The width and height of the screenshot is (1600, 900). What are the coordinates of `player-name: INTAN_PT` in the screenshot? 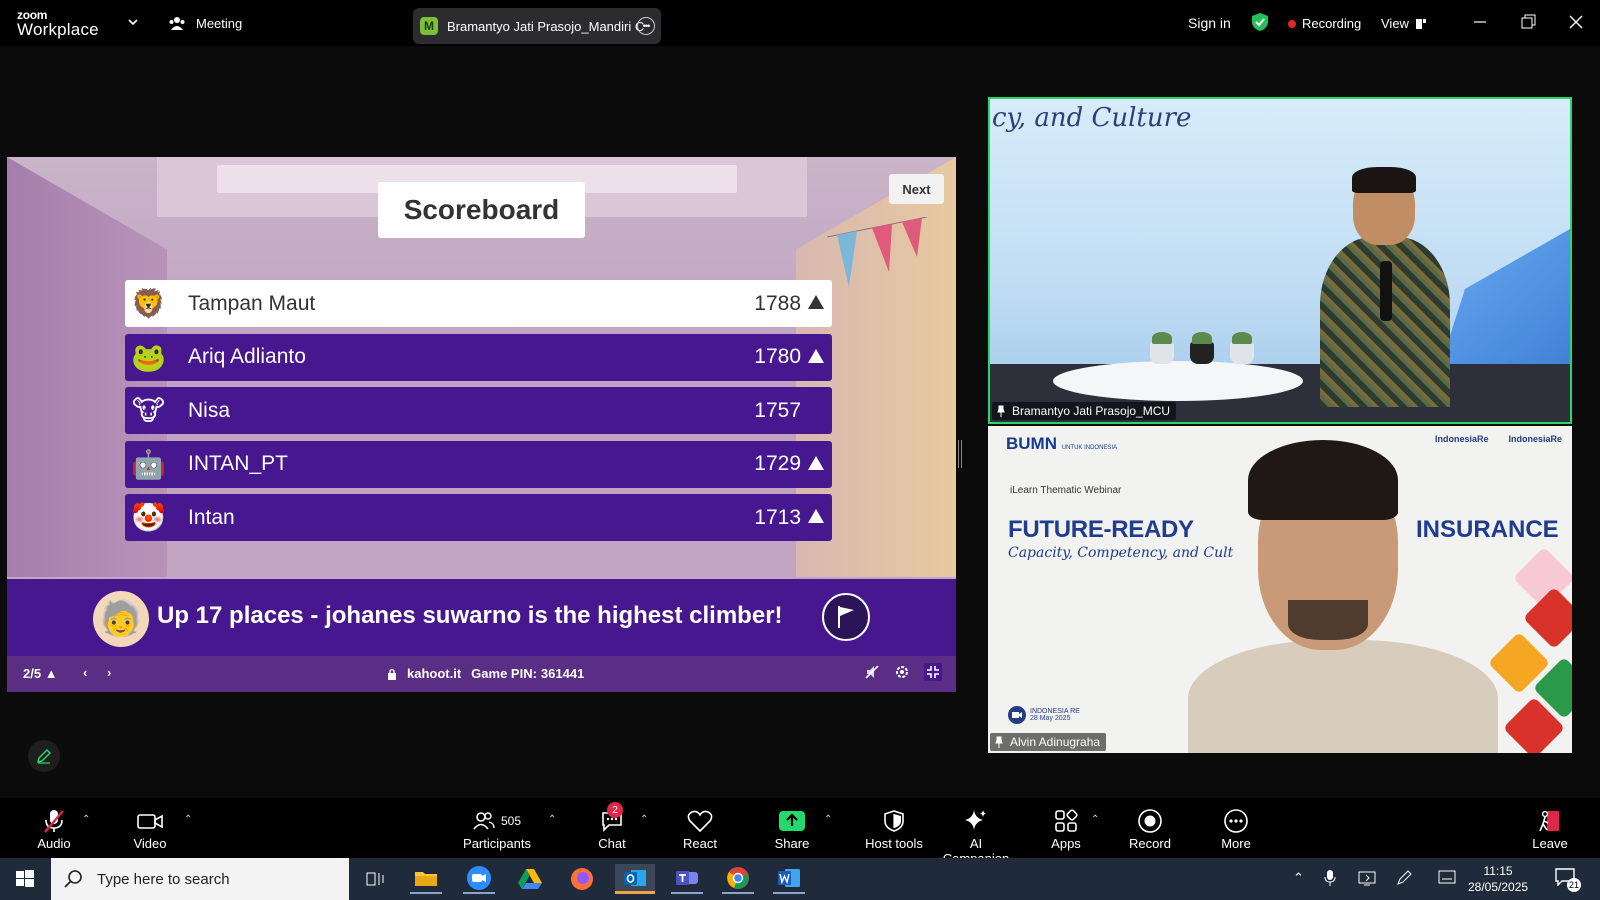 It's located at (238, 463).